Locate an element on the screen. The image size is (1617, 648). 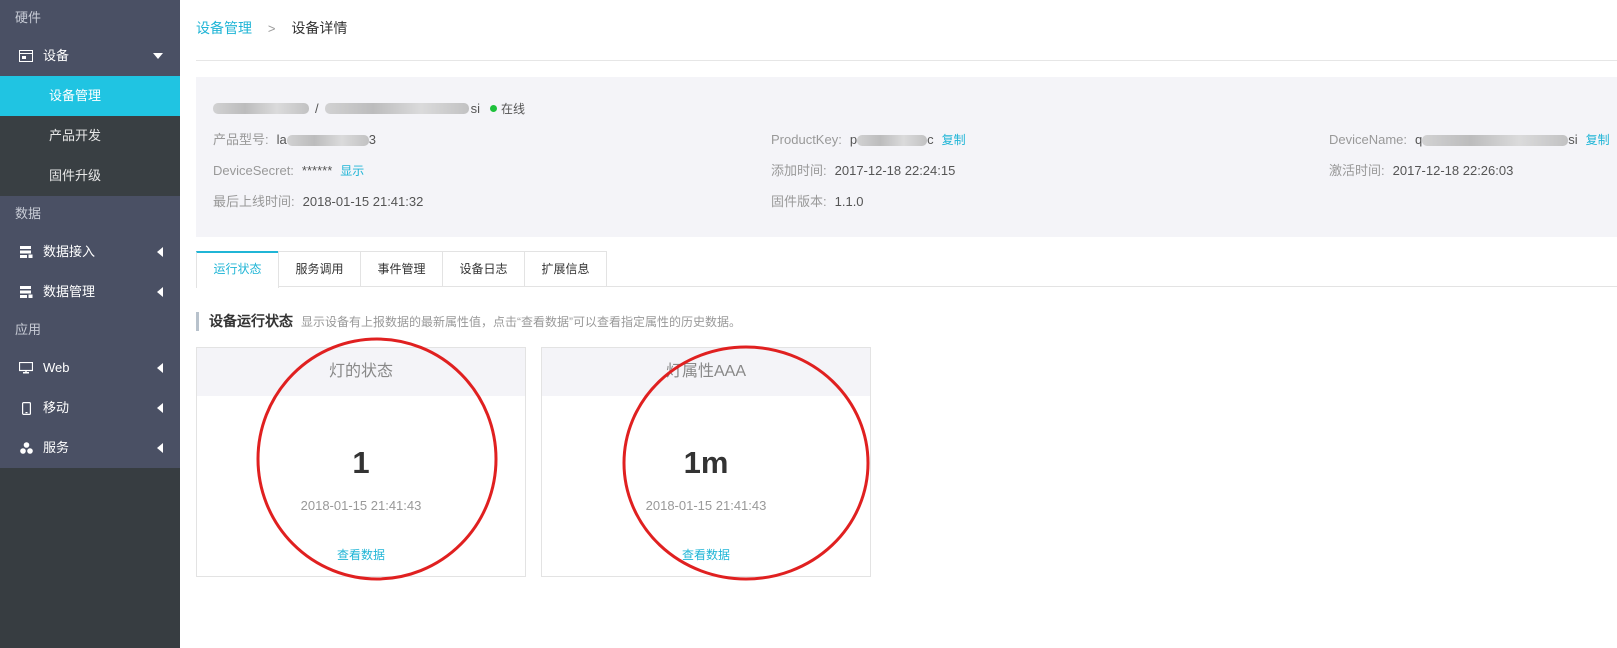
field-value-tail: c is located at coordinates (930, 139).